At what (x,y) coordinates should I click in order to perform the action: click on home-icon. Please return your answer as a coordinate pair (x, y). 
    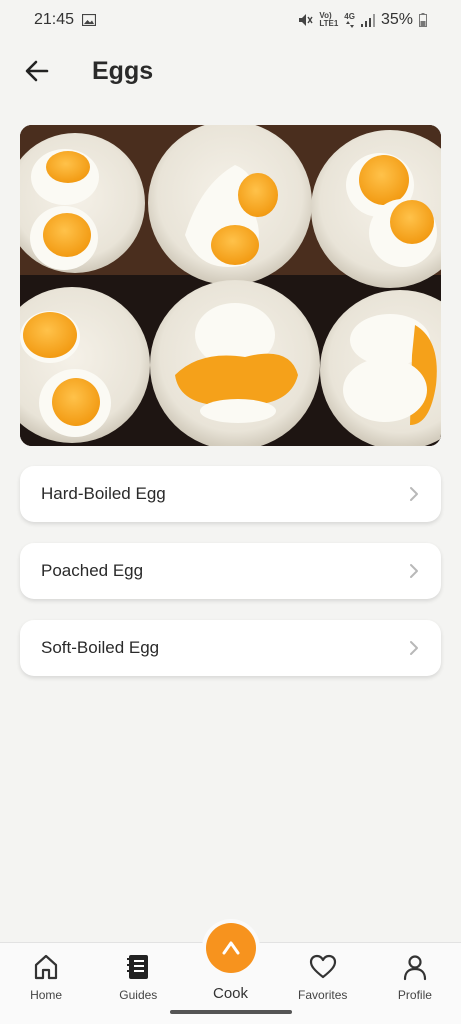
    Looking at the image, I should click on (46, 967).